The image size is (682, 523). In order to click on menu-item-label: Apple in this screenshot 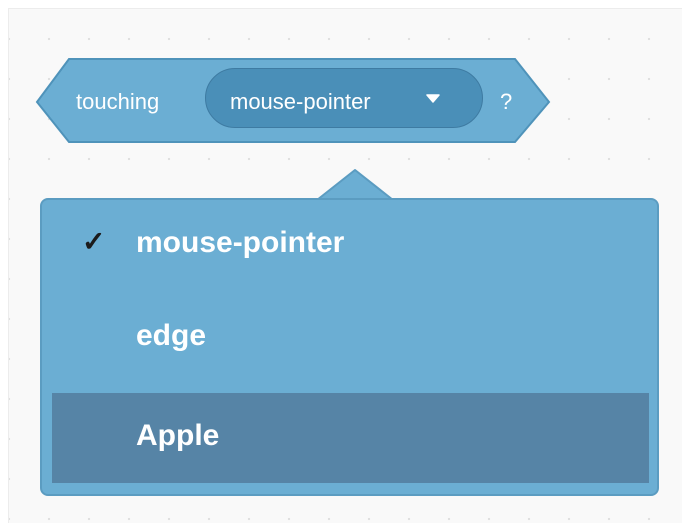, I will do `click(178, 435)`.